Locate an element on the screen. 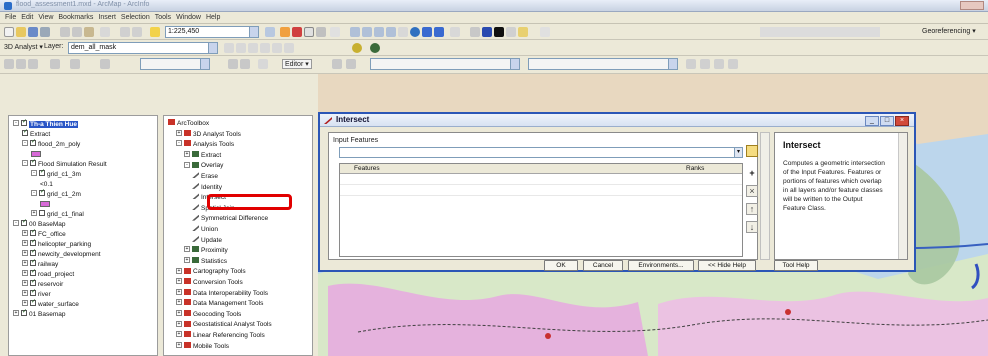 This screenshot has width=988, height=356. open-folder-icon is located at coordinates (21, 32).